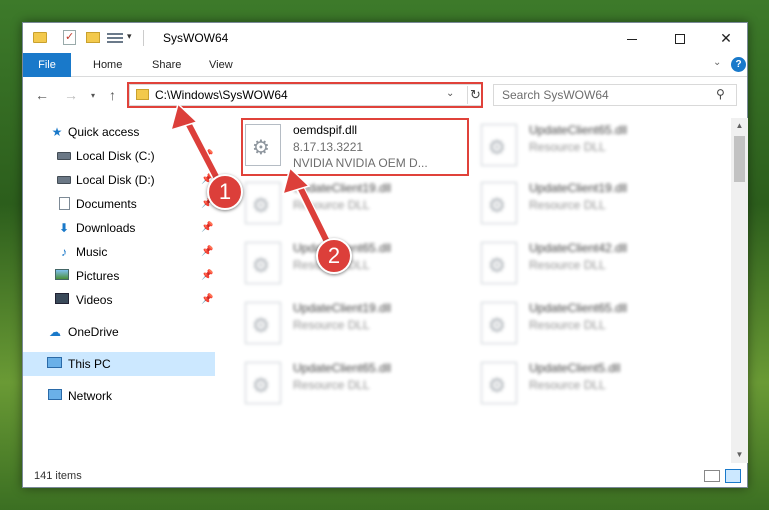  What do you see at coordinates (119, 300) in the screenshot?
I see `sidebar-item-videos: Videos 📌` at bounding box center [119, 300].